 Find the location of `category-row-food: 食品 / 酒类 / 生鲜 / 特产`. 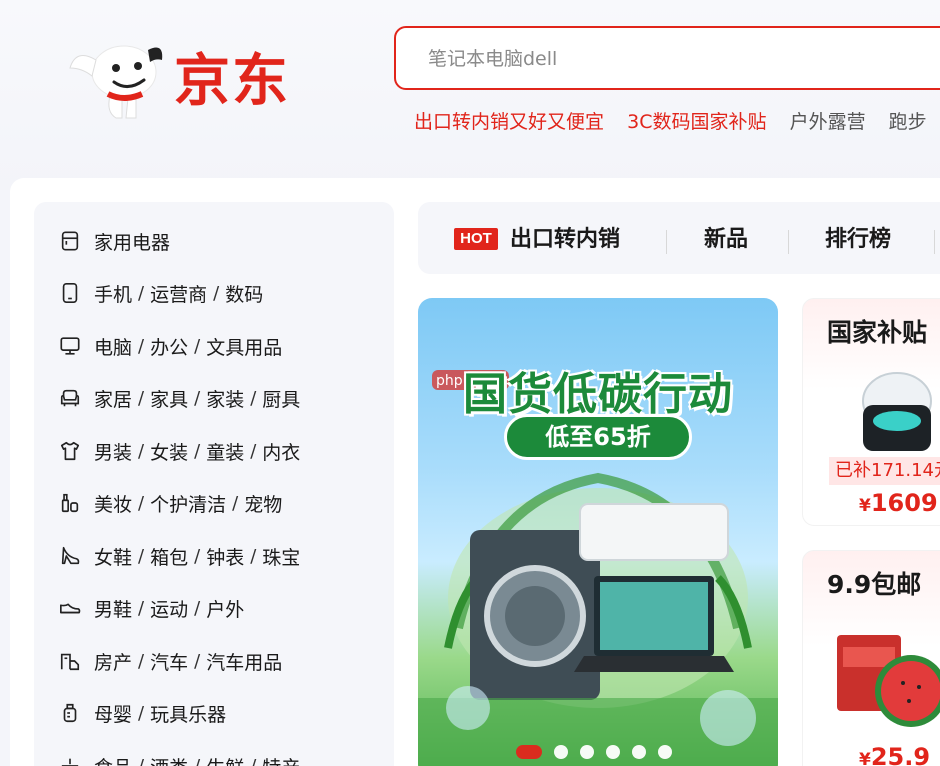

category-row-food: 食品 / 酒类 / 生鲜 / 特产 is located at coordinates (179, 757).